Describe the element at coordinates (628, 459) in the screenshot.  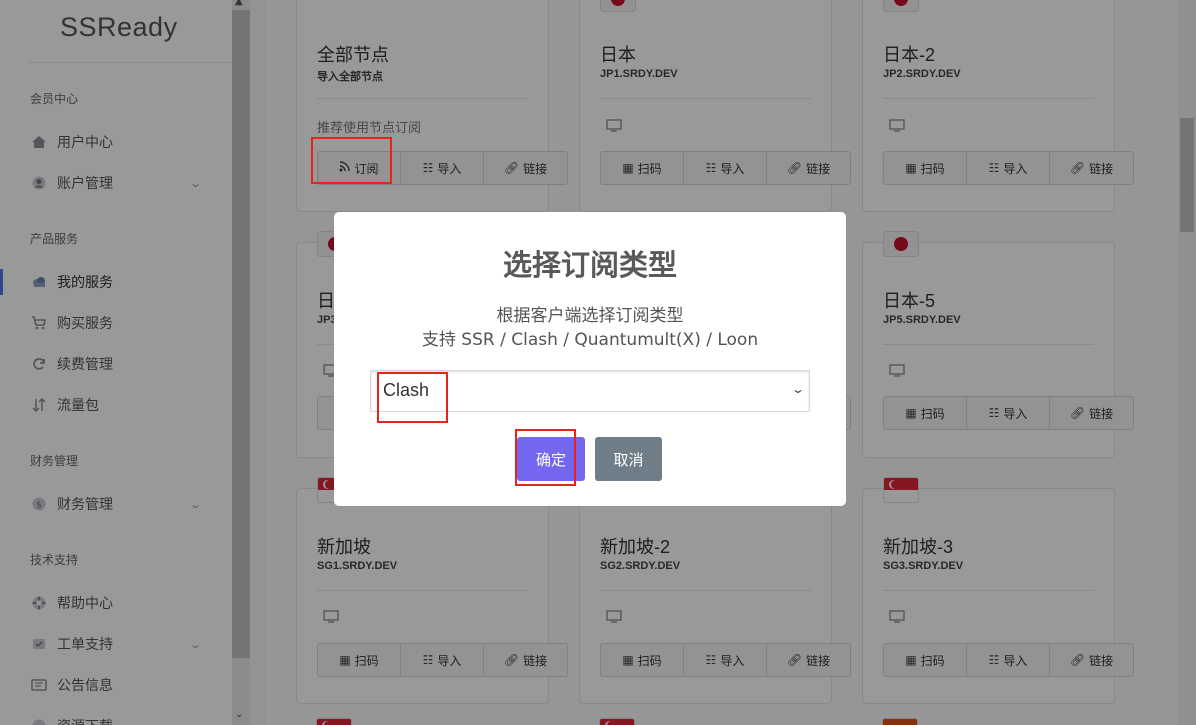
I see `cancel-button: 取消` at that location.